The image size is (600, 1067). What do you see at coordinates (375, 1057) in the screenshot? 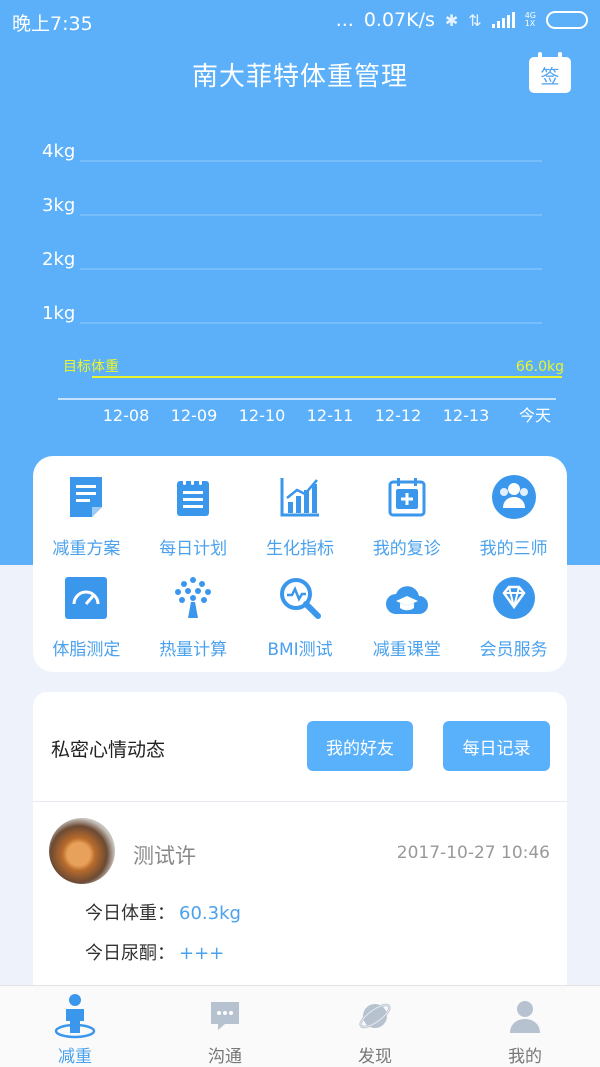
I see `tab-label: 发现` at bounding box center [375, 1057].